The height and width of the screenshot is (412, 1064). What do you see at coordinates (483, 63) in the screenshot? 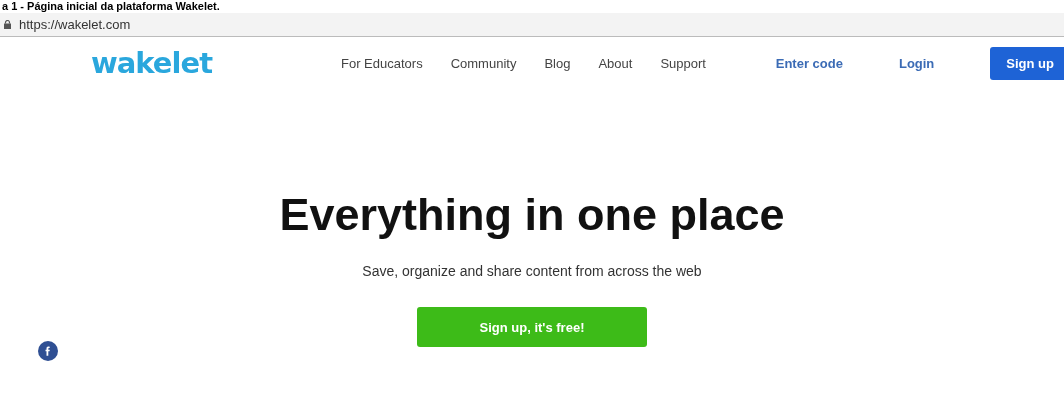
I see `nav-link: Community` at bounding box center [483, 63].